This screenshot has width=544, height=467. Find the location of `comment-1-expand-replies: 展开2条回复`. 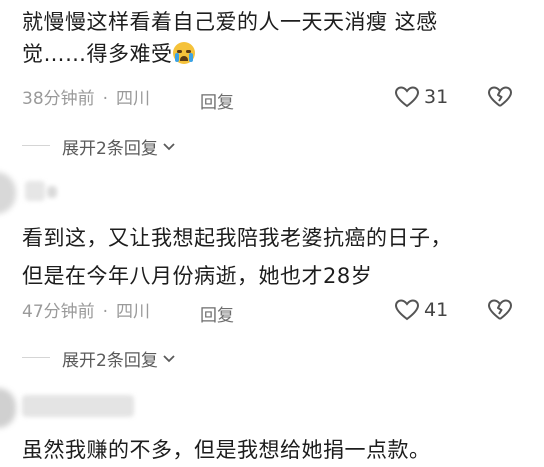

comment-1-expand-replies: 展开2条回复 is located at coordinates (119, 146).